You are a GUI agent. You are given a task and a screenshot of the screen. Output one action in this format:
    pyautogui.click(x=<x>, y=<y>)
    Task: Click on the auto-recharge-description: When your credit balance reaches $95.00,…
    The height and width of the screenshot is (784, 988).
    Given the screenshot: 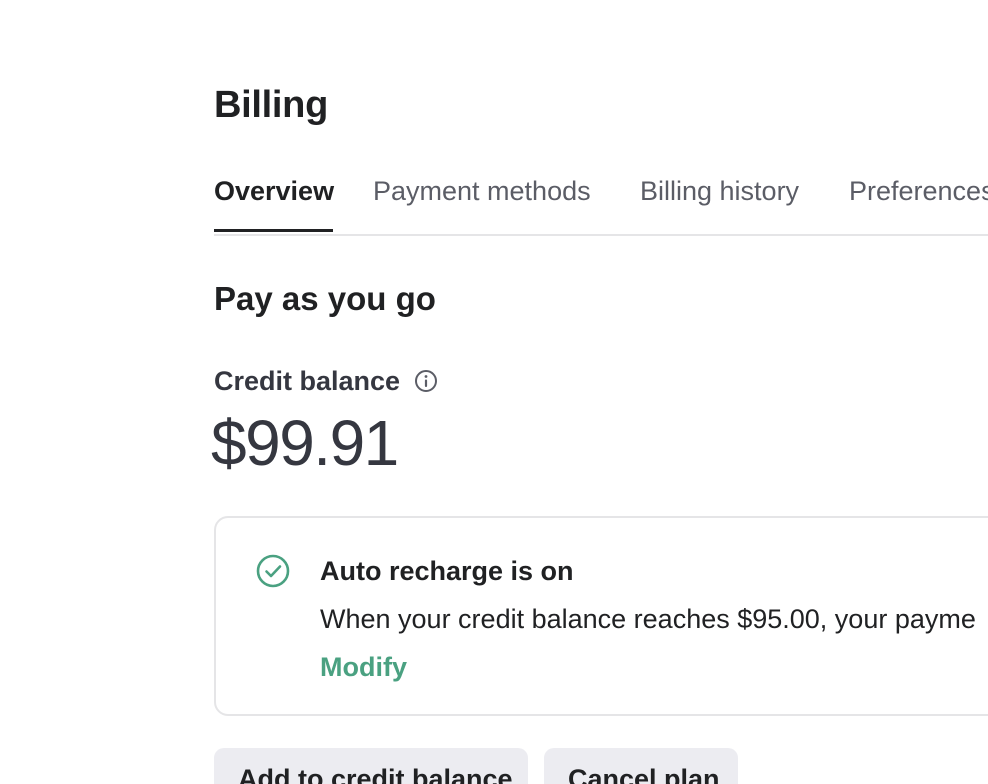 What is the action you would take?
    pyautogui.click(x=648, y=619)
    